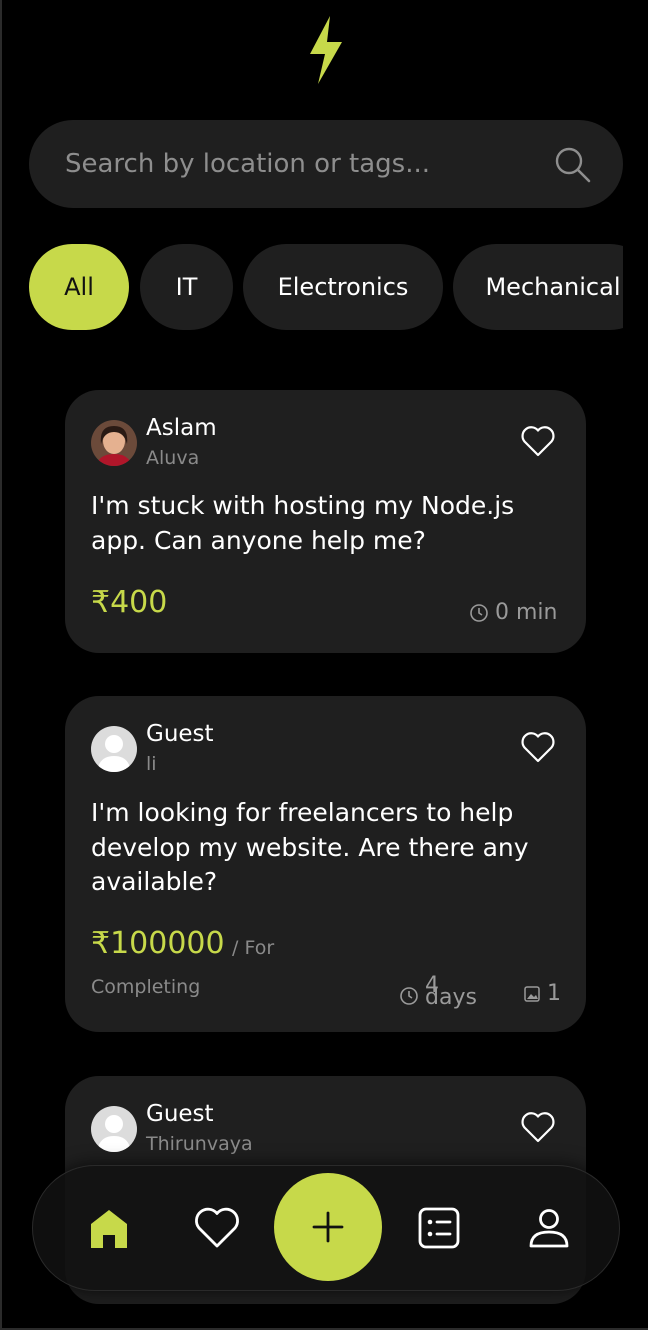 The width and height of the screenshot is (648, 1330). Describe the element at coordinates (109, 1228) in the screenshot. I see `home-icon` at that location.